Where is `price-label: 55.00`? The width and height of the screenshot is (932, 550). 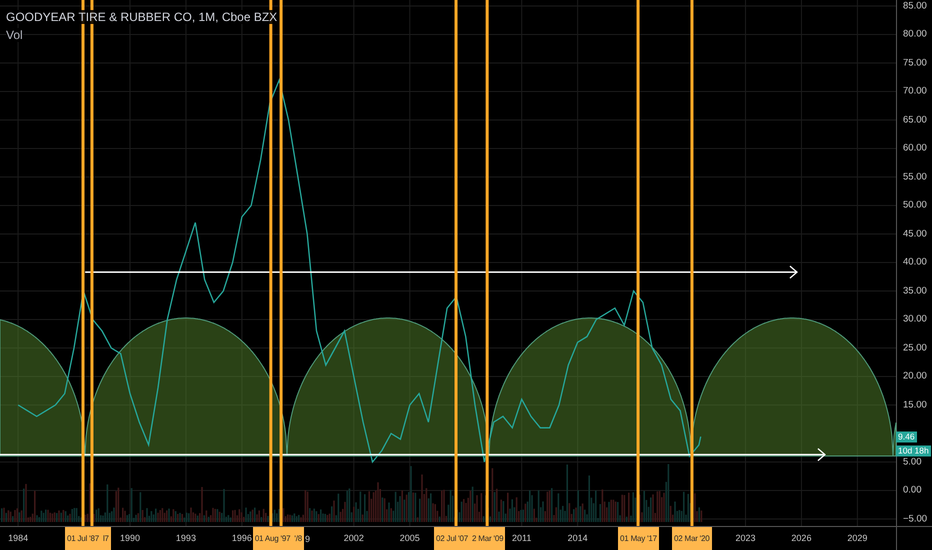 price-label: 55.00 is located at coordinates (915, 176).